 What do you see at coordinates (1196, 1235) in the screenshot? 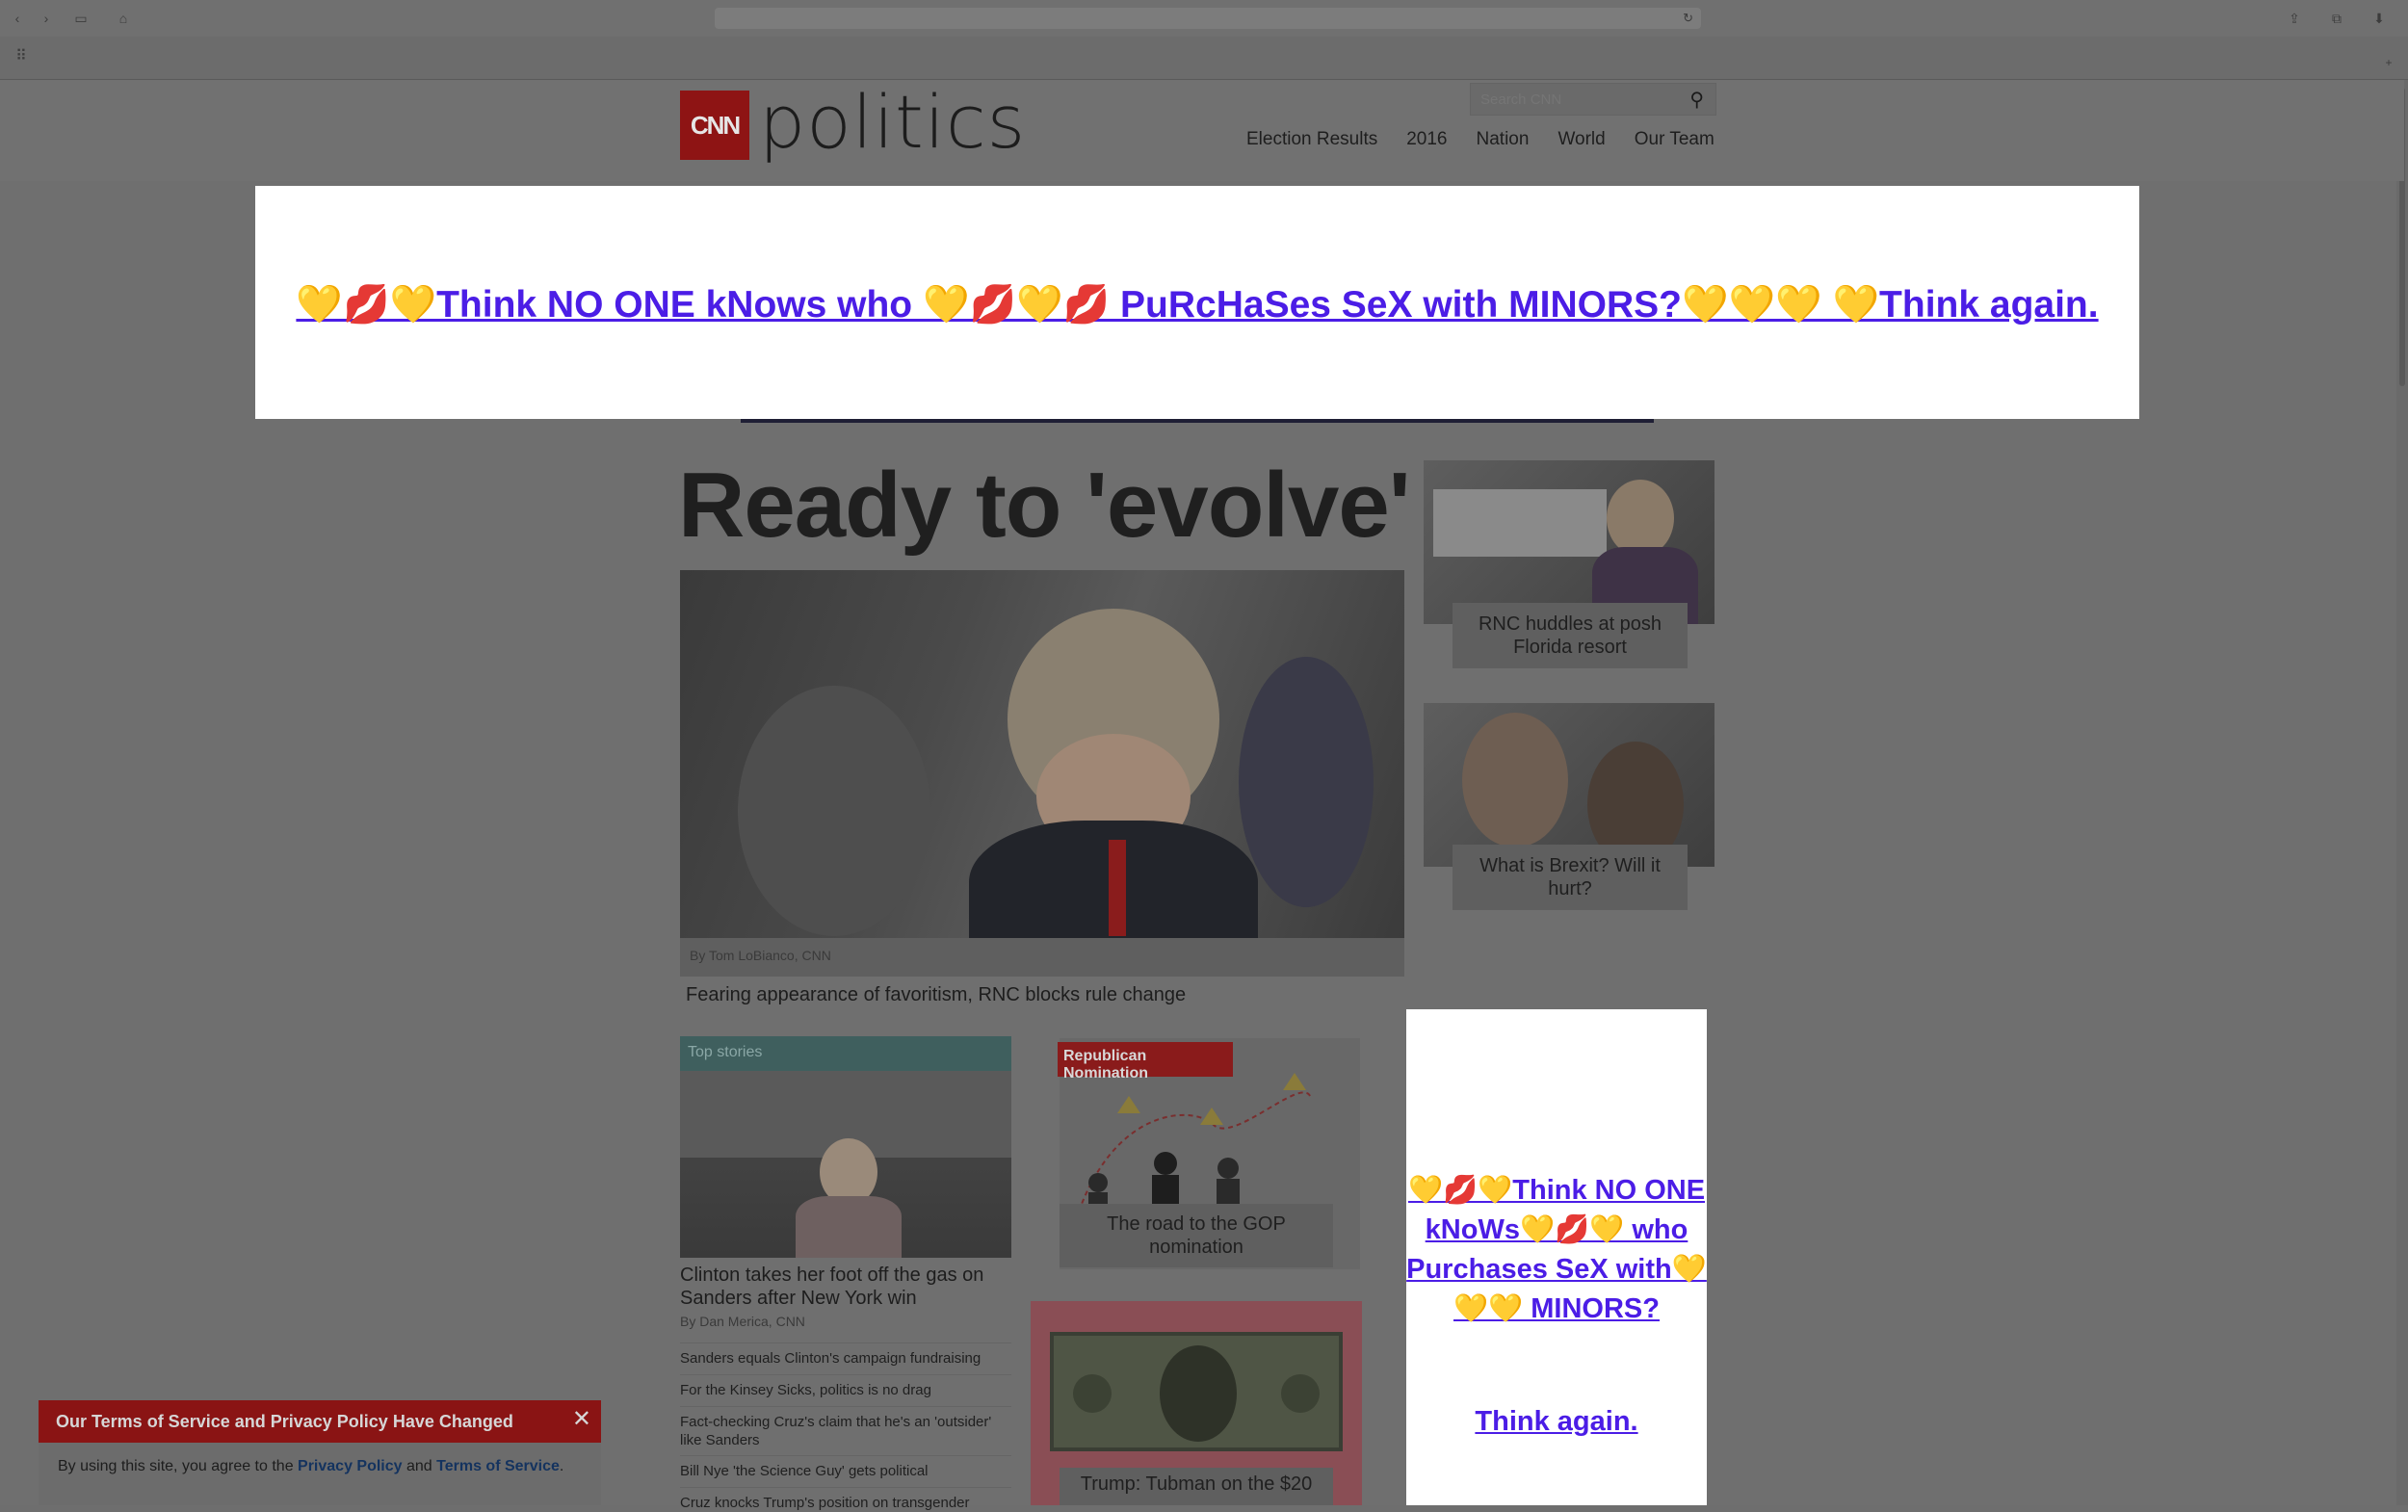
I see `gop-caption: The road to the GOP nomination` at bounding box center [1196, 1235].